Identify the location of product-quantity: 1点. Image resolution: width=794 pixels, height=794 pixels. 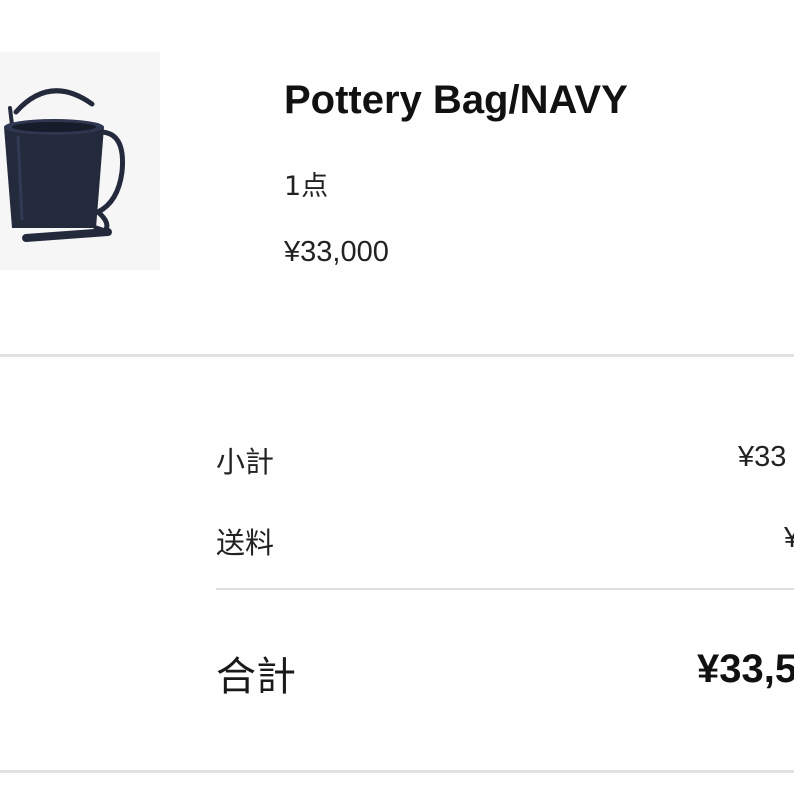
(306, 186).